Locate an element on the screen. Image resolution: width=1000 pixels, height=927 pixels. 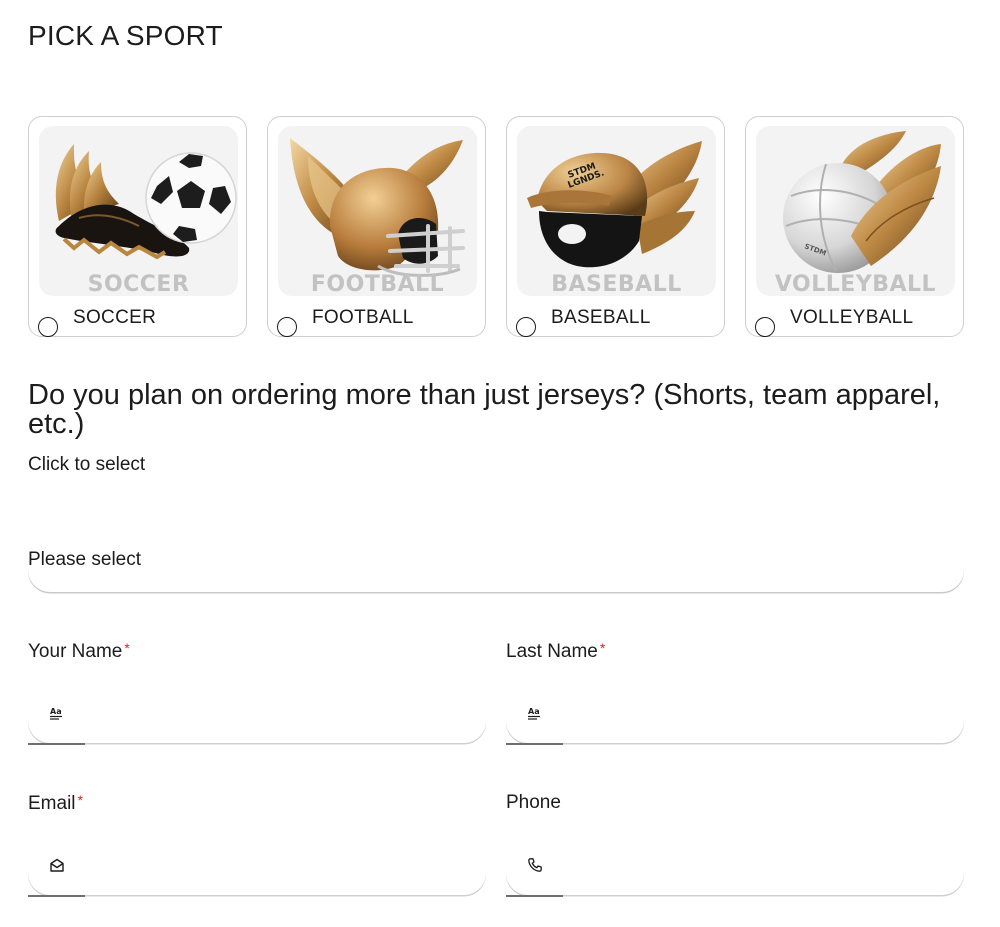
winged-soccer-cleat-and-ball-image: SOCCER is located at coordinates (138, 211).